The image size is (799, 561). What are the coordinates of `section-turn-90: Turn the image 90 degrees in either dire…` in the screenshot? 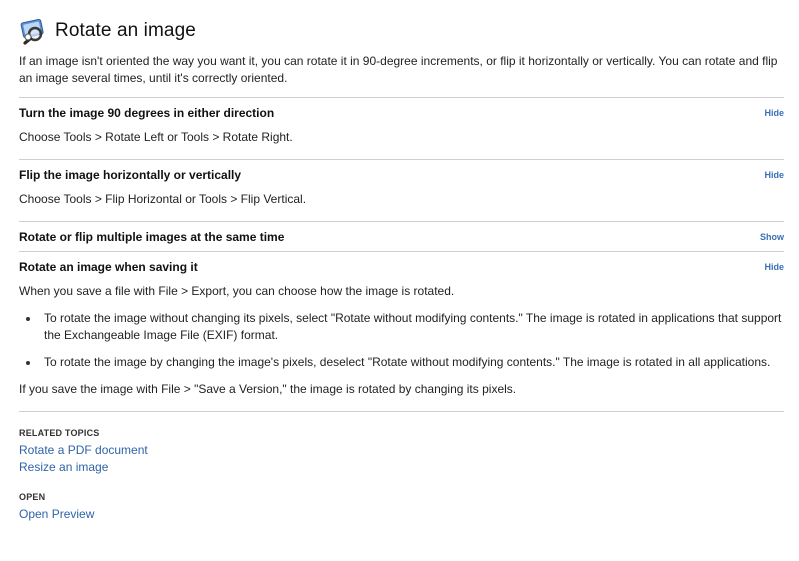 It's located at (401, 128).